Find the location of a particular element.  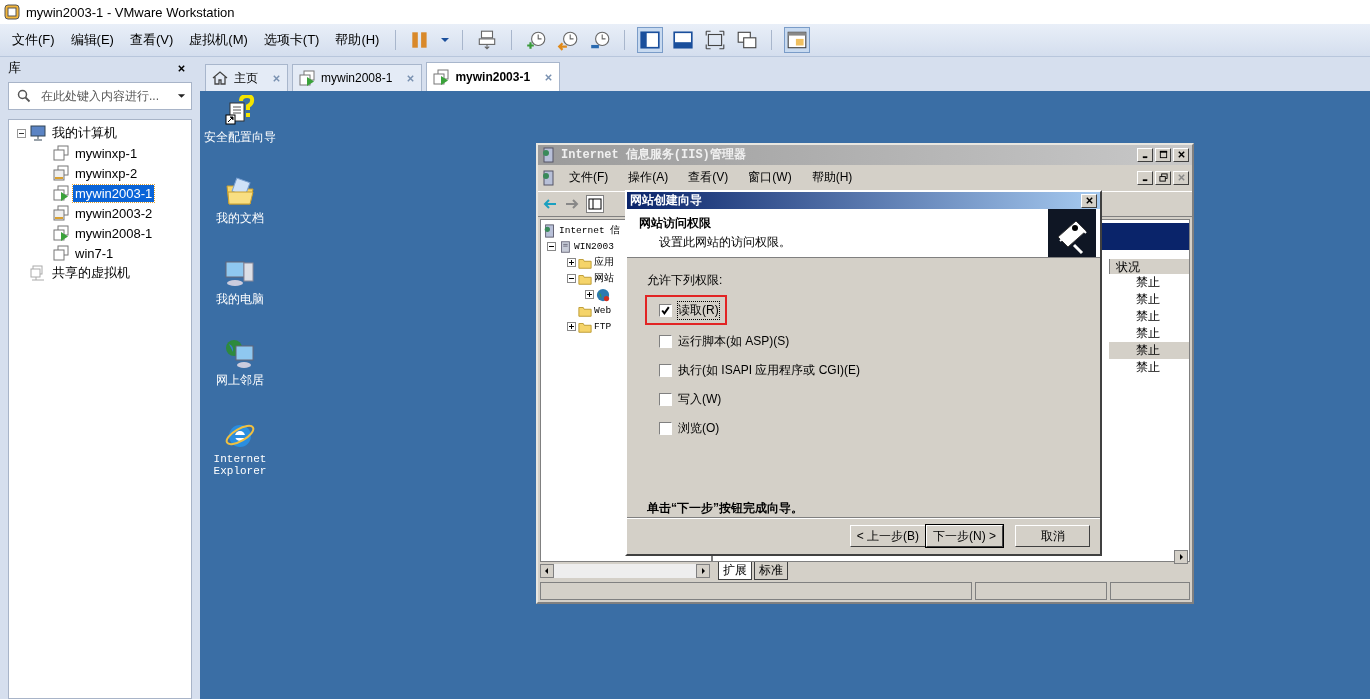

menu-item: 编辑(E) is located at coordinates (92, 40).